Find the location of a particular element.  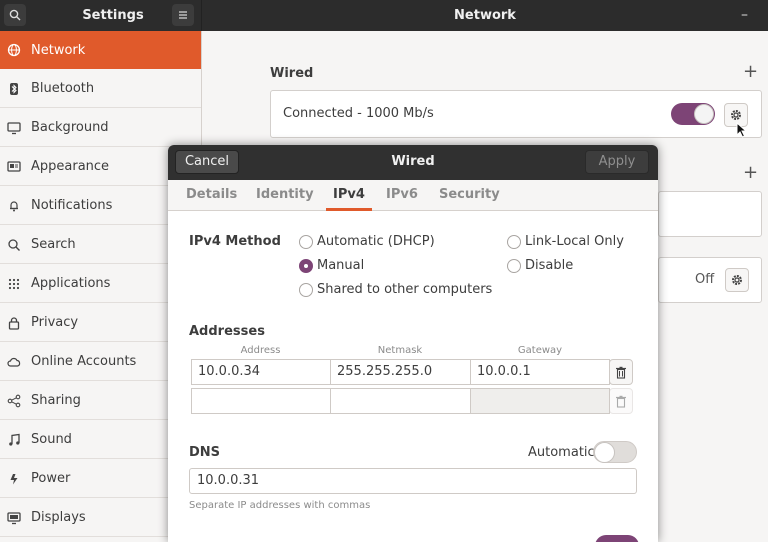

wired-toggle is located at coordinates (693, 114).